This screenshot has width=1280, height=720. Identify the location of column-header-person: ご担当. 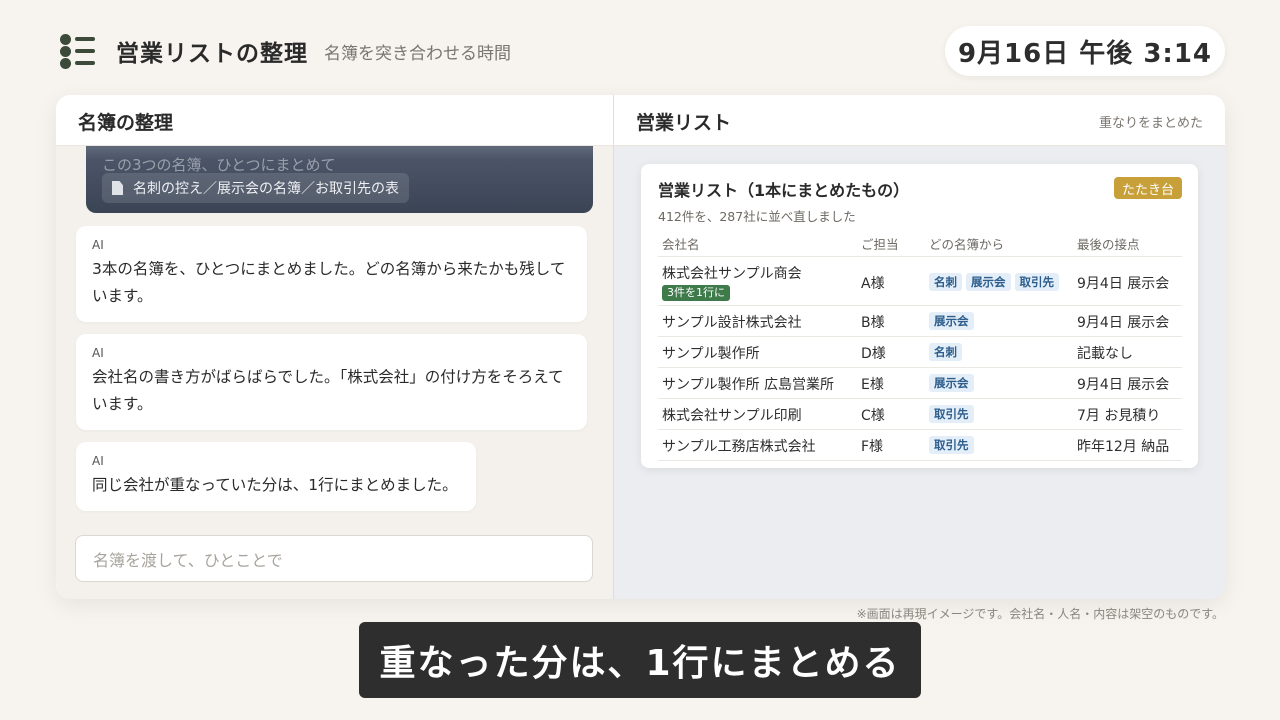
(880, 244).